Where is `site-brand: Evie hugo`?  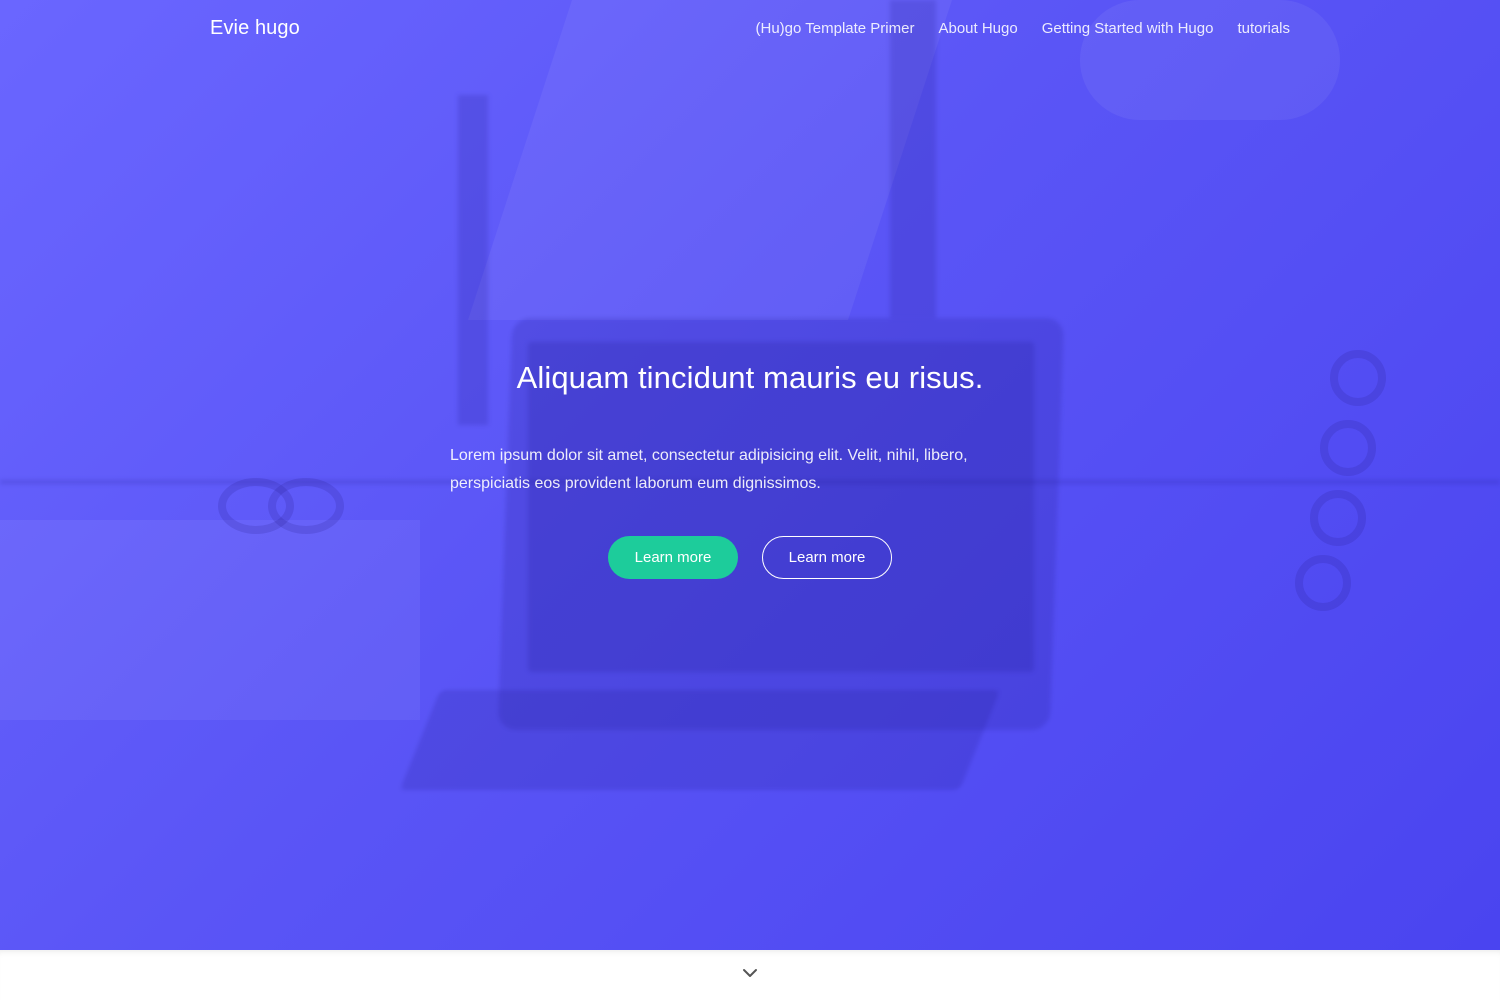
site-brand: Evie hugo is located at coordinates (255, 28).